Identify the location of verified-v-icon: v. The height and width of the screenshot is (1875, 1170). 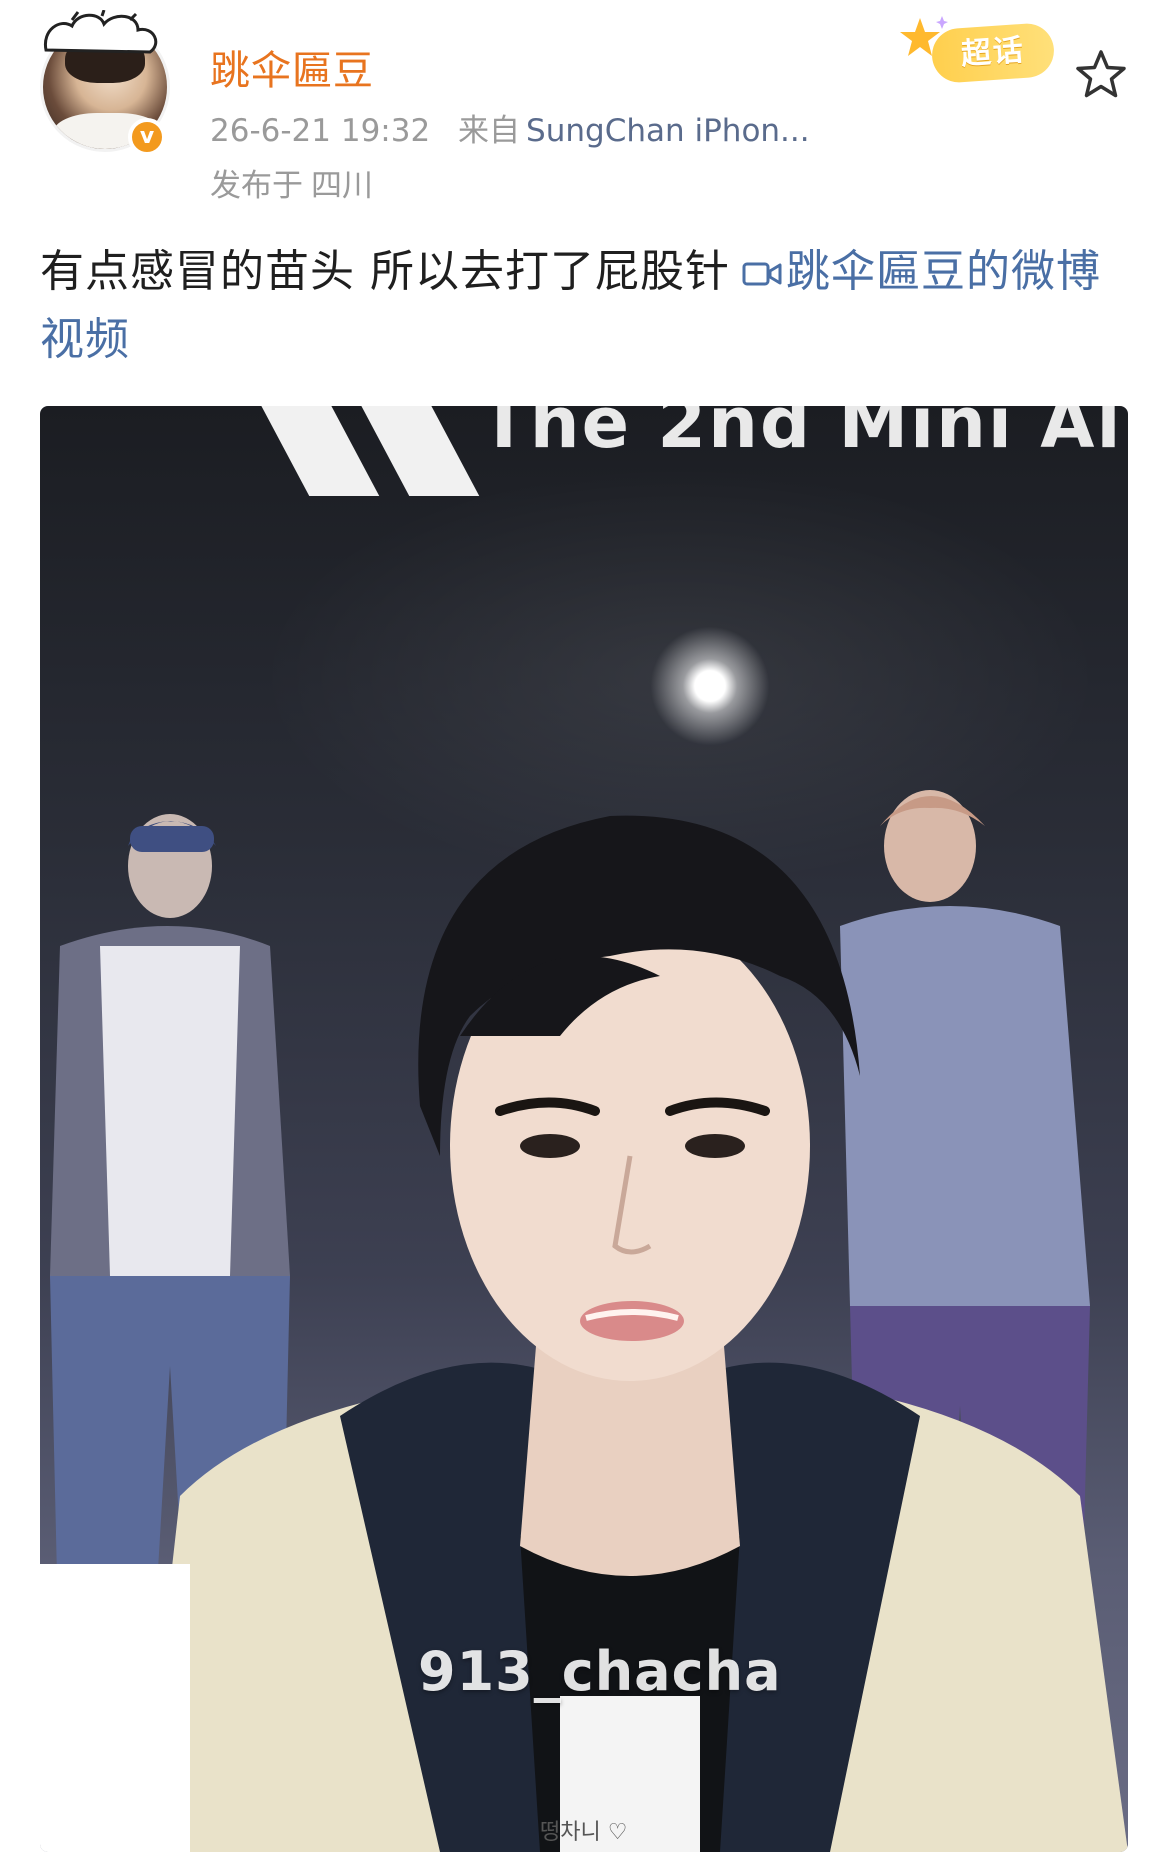
(147, 137).